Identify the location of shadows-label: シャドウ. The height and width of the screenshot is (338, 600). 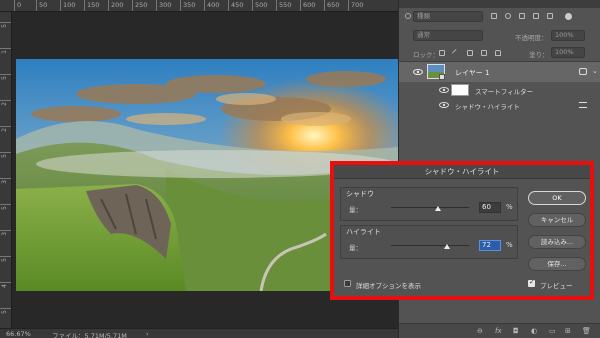
(360, 194).